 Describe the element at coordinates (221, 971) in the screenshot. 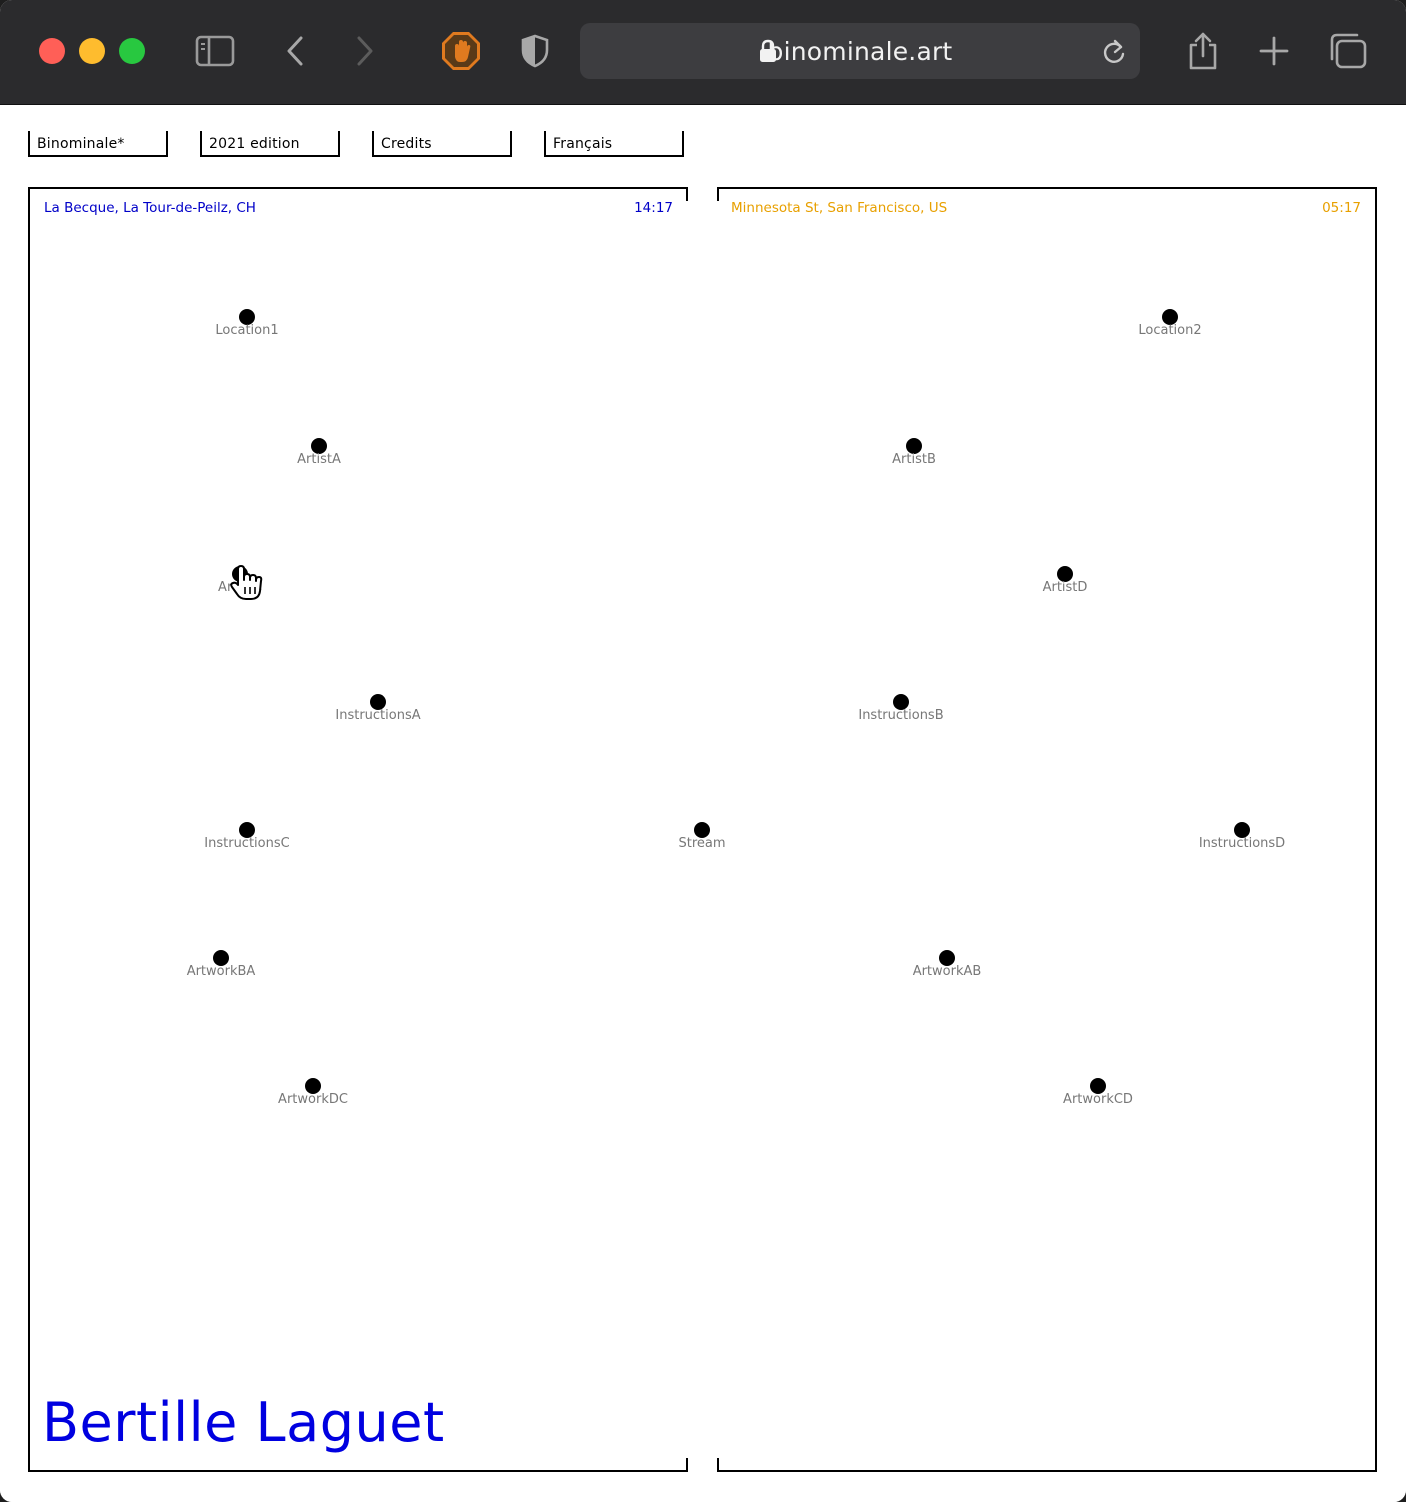

I see `node-label: ArtworkBA` at that location.